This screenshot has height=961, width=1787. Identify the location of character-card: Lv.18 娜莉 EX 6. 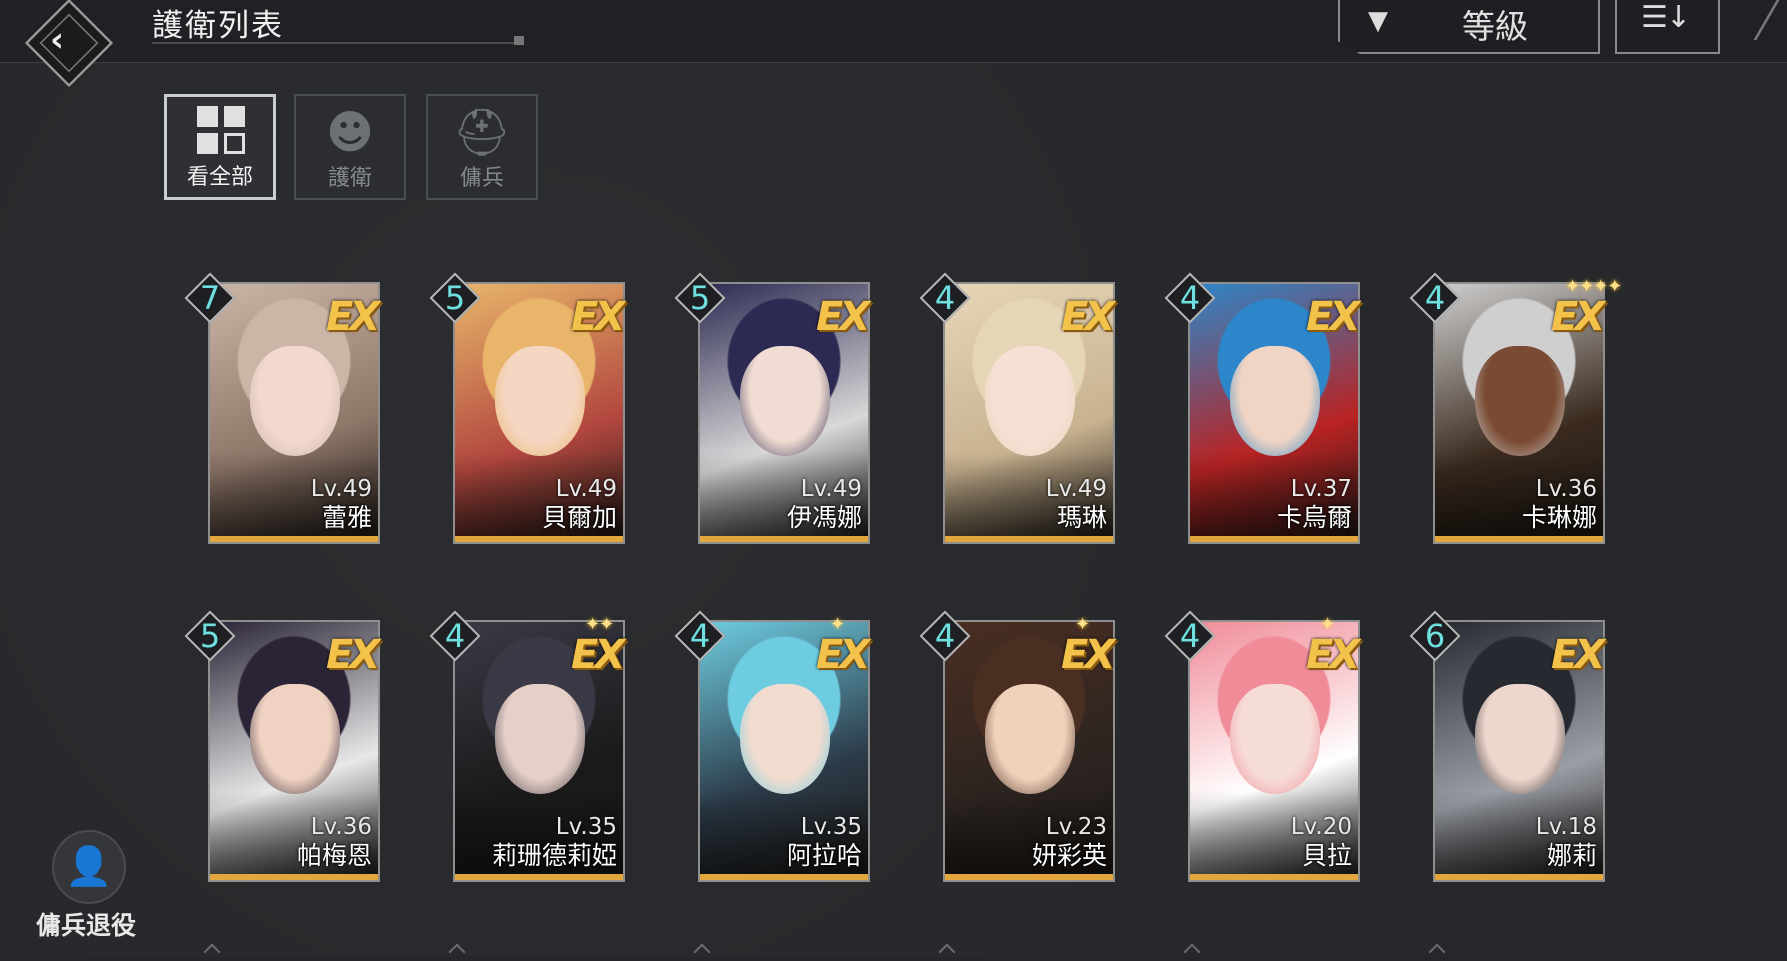
(1507, 746).